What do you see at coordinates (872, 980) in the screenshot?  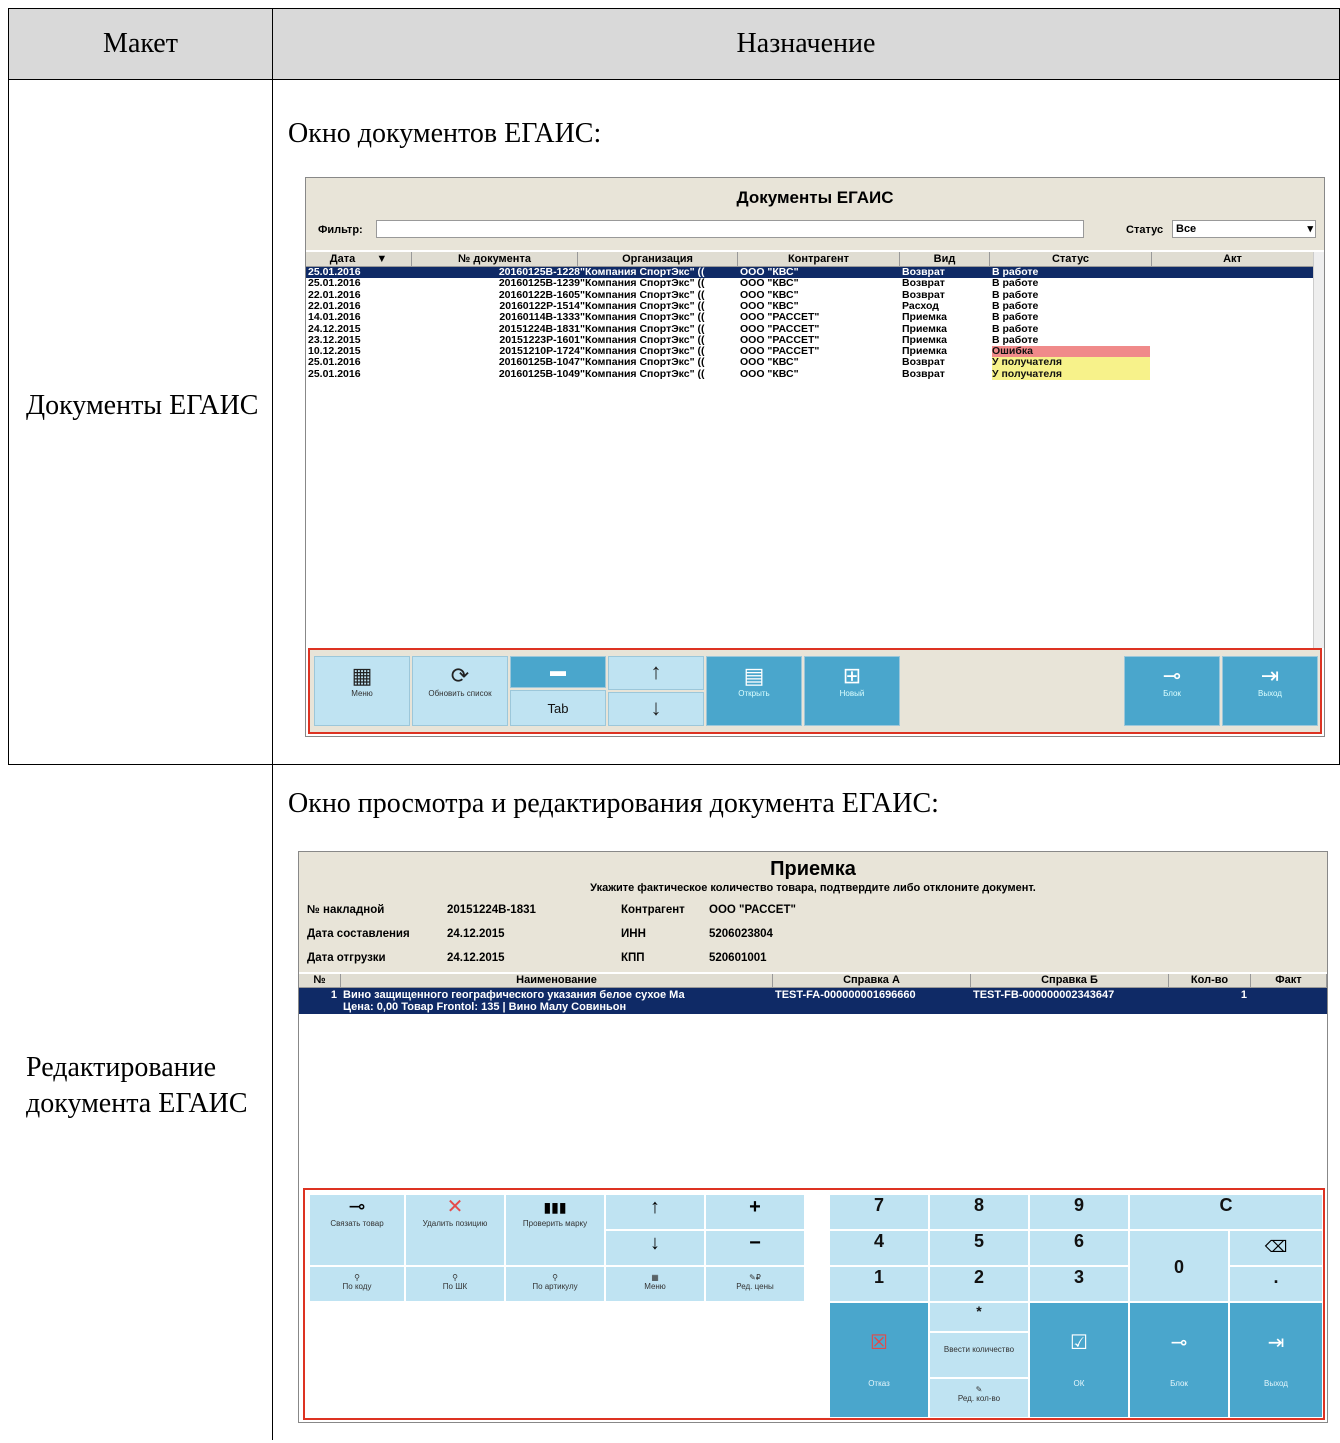 I see `col-ref-a: Справка А` at bounding box center [872, 980].